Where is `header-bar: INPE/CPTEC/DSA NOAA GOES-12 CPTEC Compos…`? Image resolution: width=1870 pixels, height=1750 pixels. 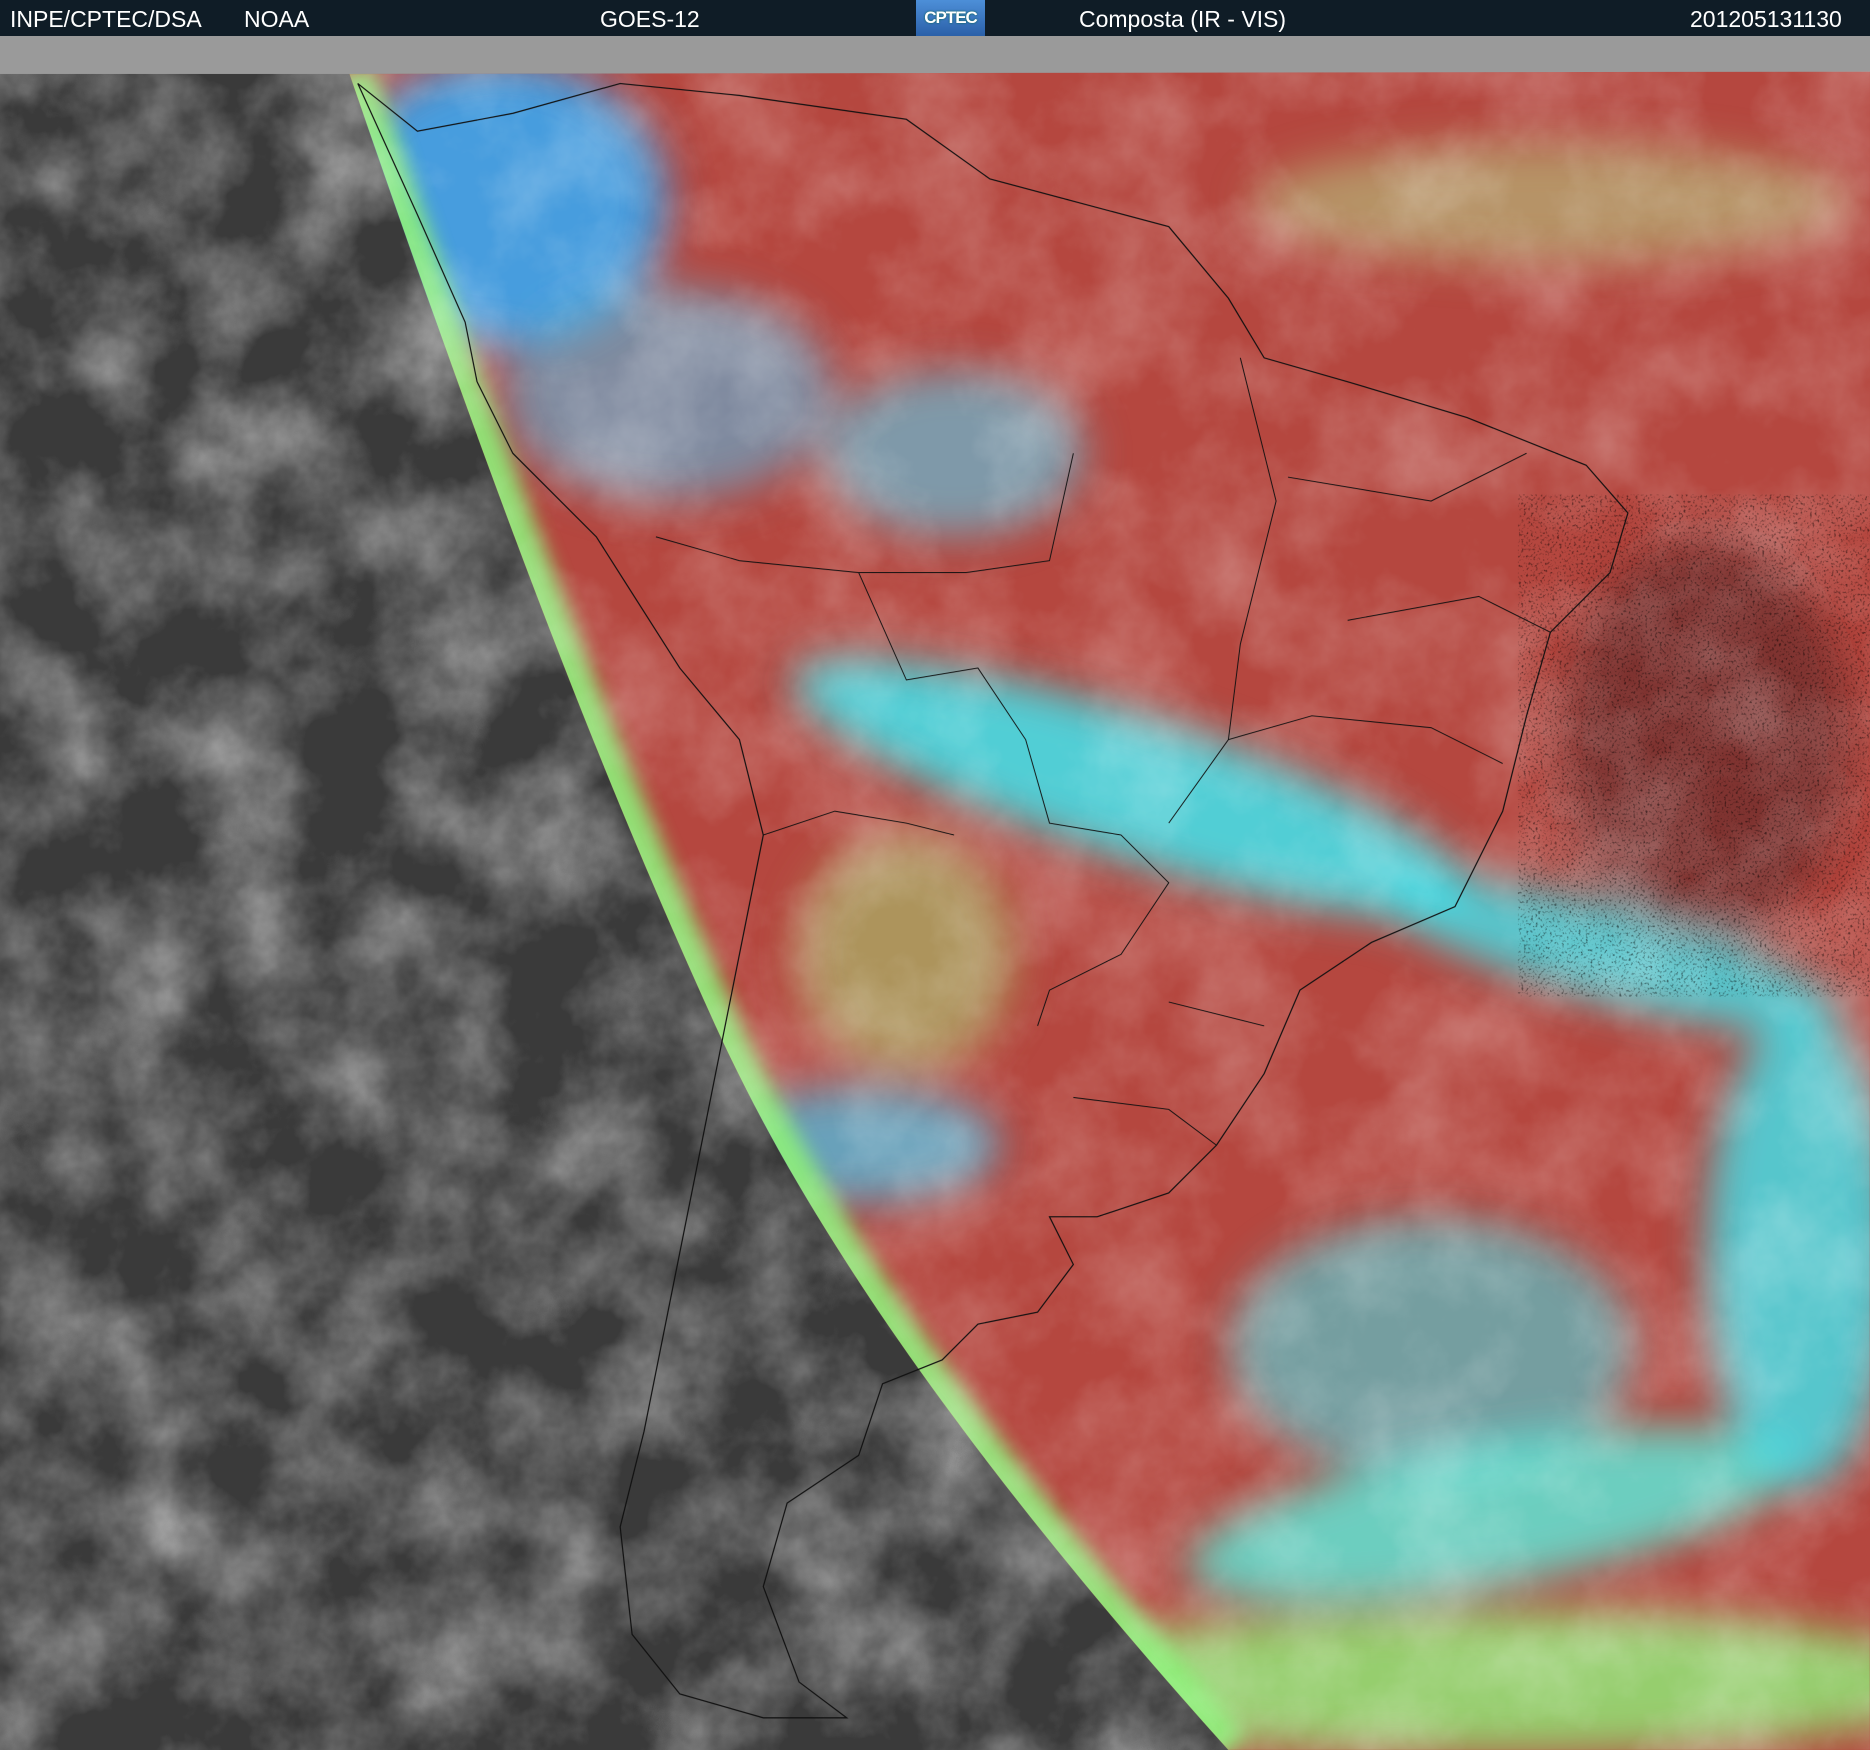
header-bar: INPE/CPTEC/DSA NOAA GOES-12 CPTEC Compos… is located at coordinates (935, 18).